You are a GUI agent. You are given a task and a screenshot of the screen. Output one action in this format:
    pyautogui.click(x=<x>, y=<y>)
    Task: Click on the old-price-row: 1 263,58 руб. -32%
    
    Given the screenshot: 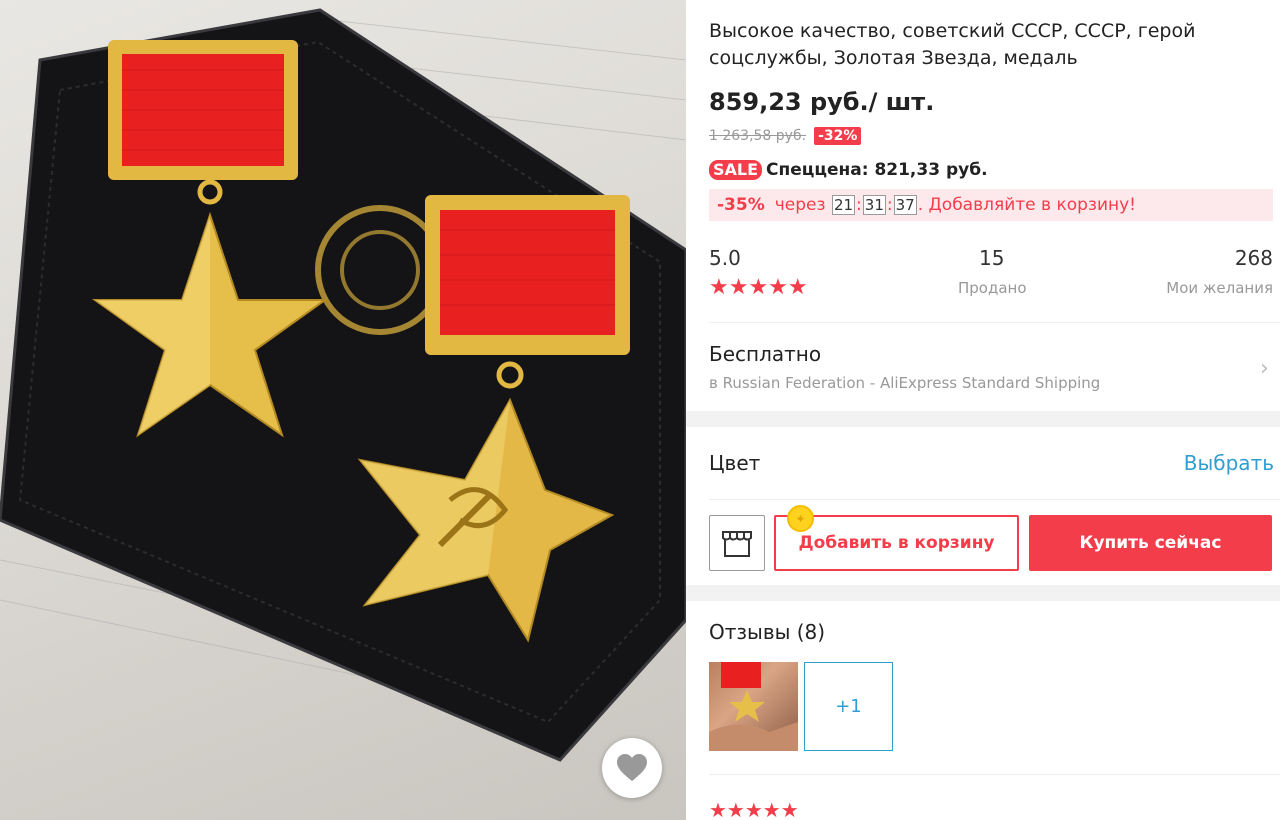 What is the action you would take?
    pyautogui.click(x=785, y=136)
    